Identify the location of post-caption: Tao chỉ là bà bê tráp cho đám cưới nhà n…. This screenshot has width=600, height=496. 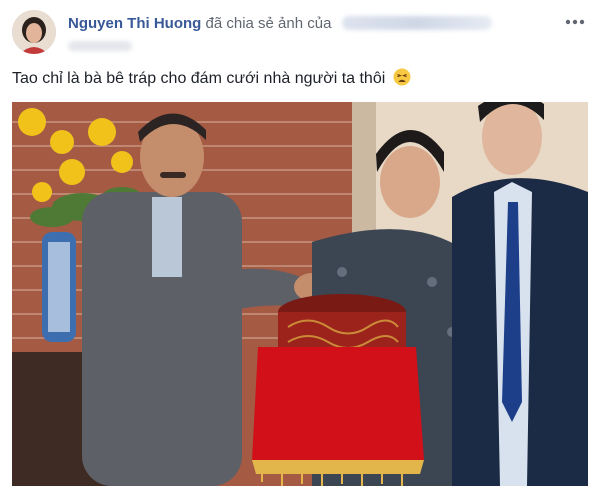
(211, 79).